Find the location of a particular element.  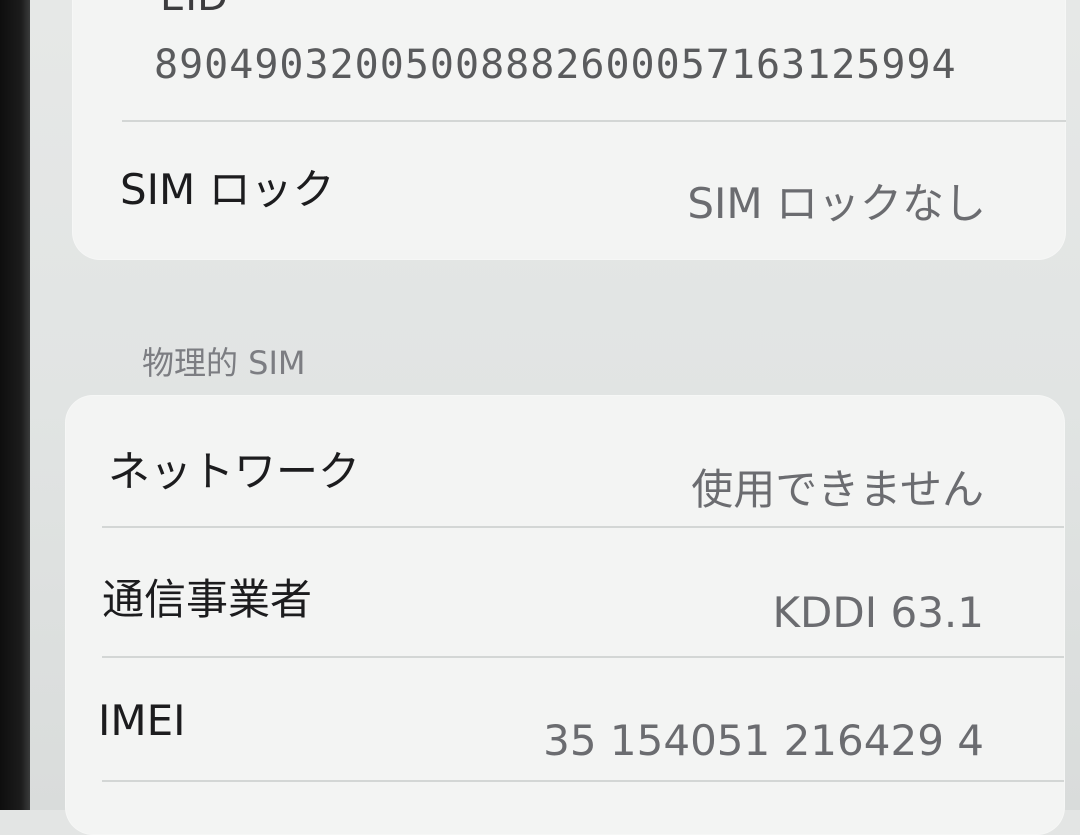

device-bezel is located at coordinates (15, 405).